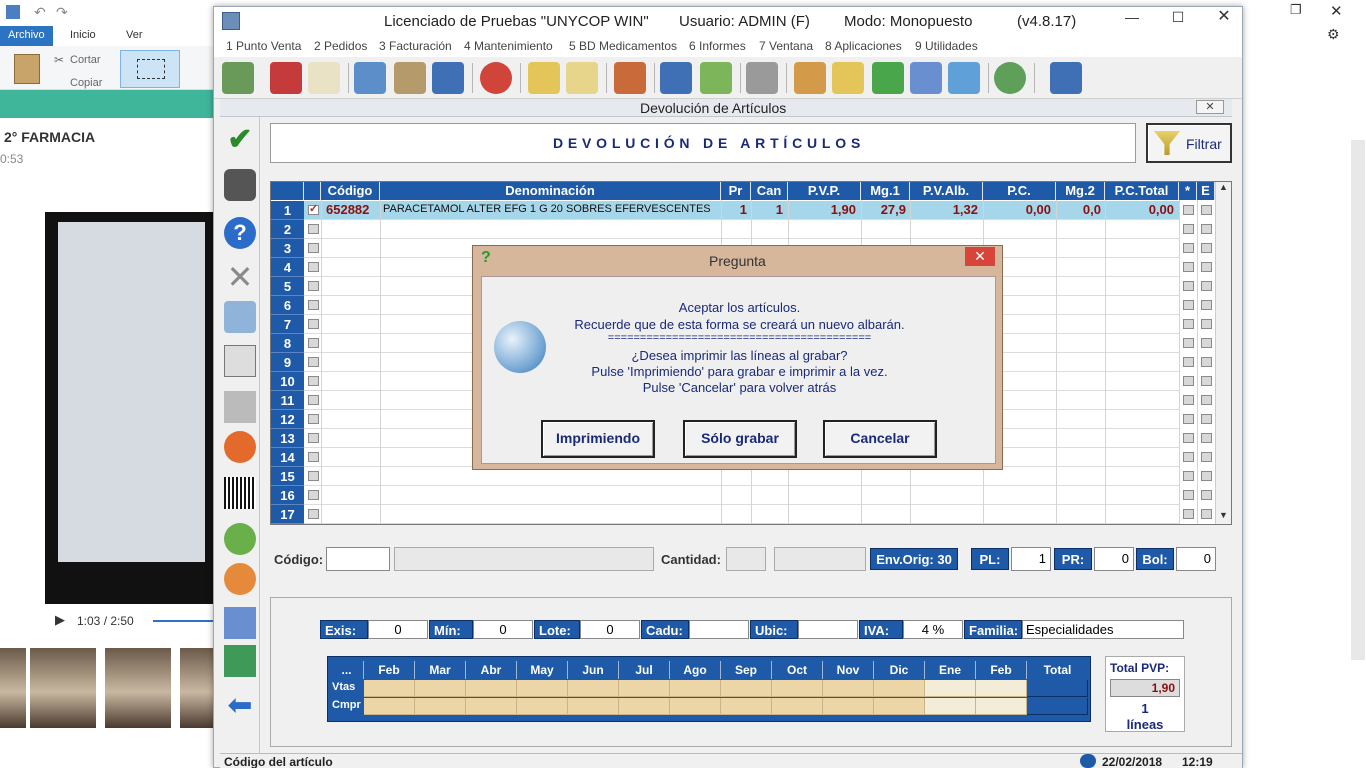 The width and height of the screenshot is (1366, 768). I want to click on scroll-up-icon: ▲, so click(1223, 187).